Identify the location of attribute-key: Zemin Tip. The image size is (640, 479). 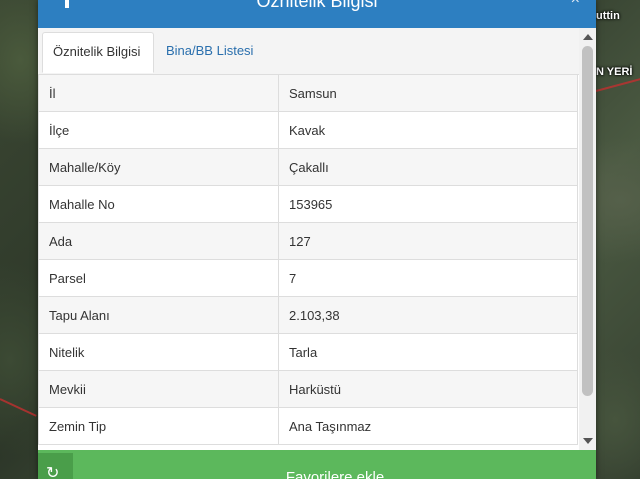
(158, 426).